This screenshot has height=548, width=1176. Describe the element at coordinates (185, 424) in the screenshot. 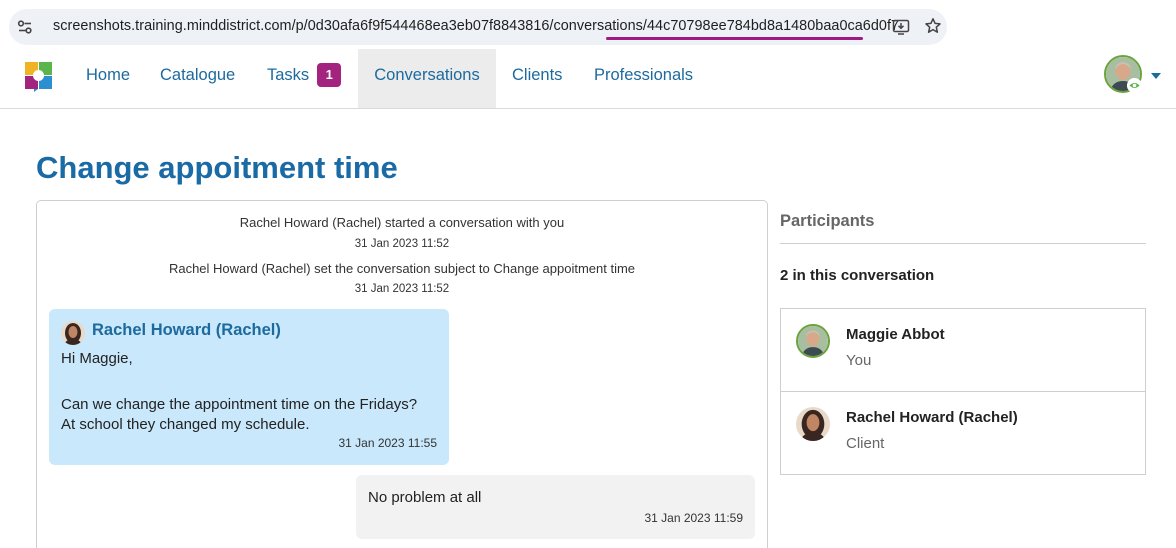

I see `message-text-line: At school they changed my schedule.` at that location.